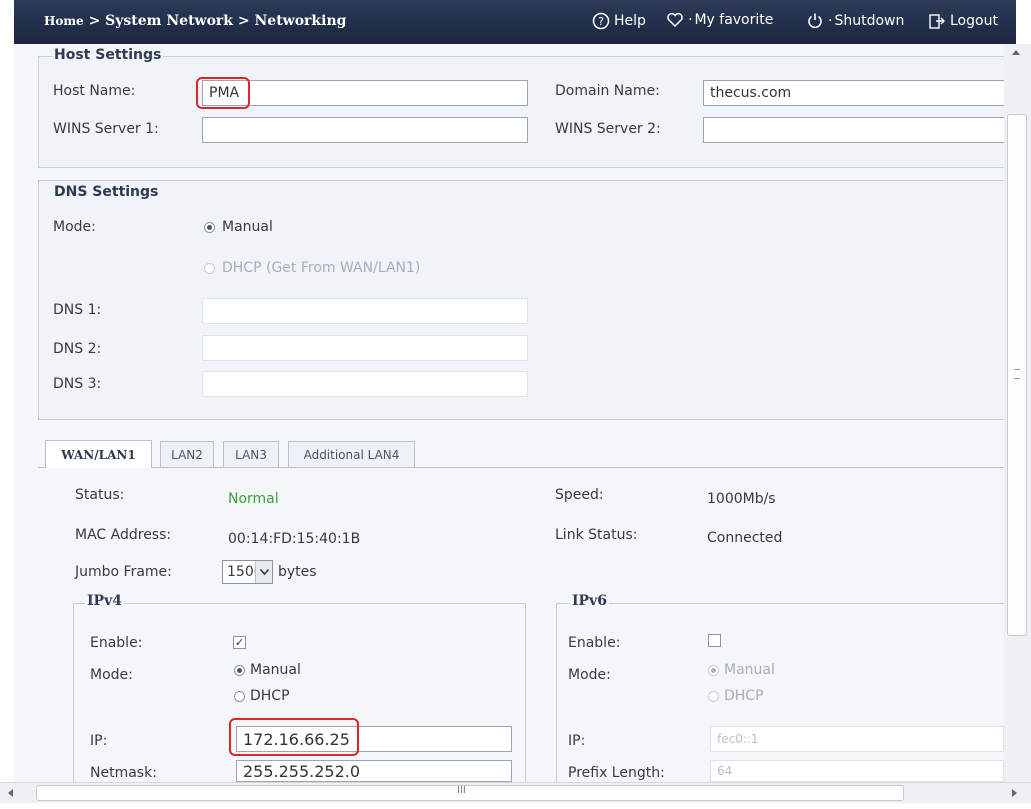 The height and width of the screenshot is (809, 1031). What do you see at coordinates (734, 20) in the screenshot?
I see `favorite-label: My favorite` at bounding box center [734, 20].